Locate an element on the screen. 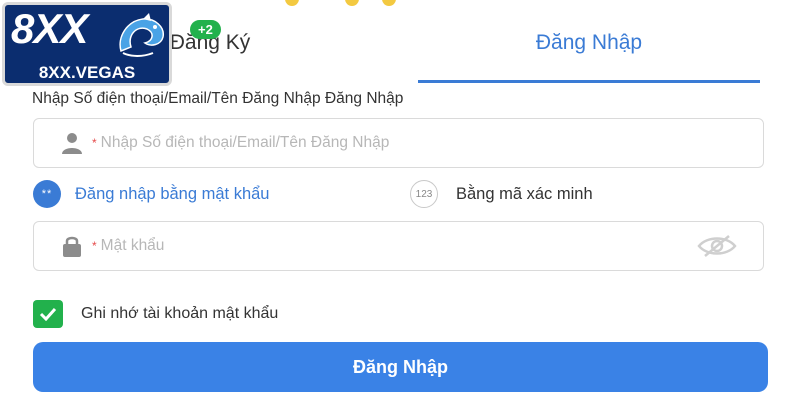 Image resolution: width=800 pixels, height=400 pixels. remember-label: Ghi nhớ tài khoản mật khẩu is located at coordinates (180, 313).